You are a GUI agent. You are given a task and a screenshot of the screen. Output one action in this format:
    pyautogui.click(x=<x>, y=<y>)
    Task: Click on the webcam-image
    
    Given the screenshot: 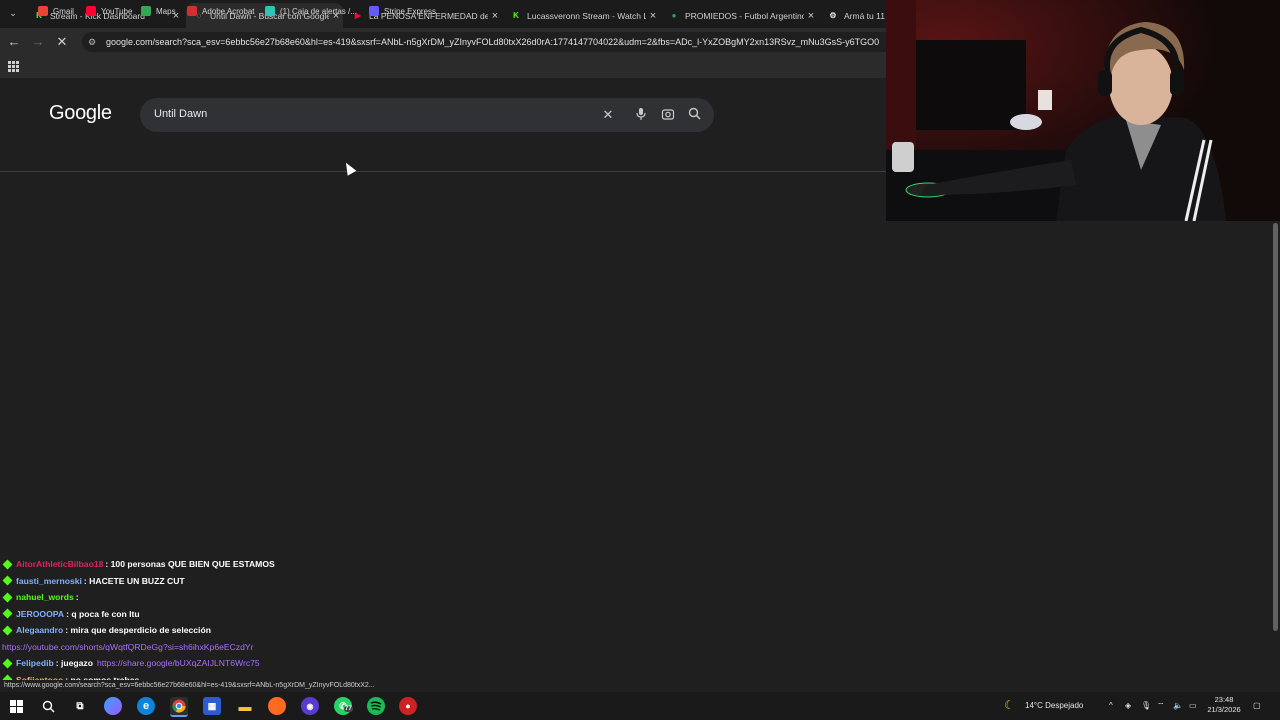 What is the action you would take?
    pyautogui.click(x=1083, y=110)
    